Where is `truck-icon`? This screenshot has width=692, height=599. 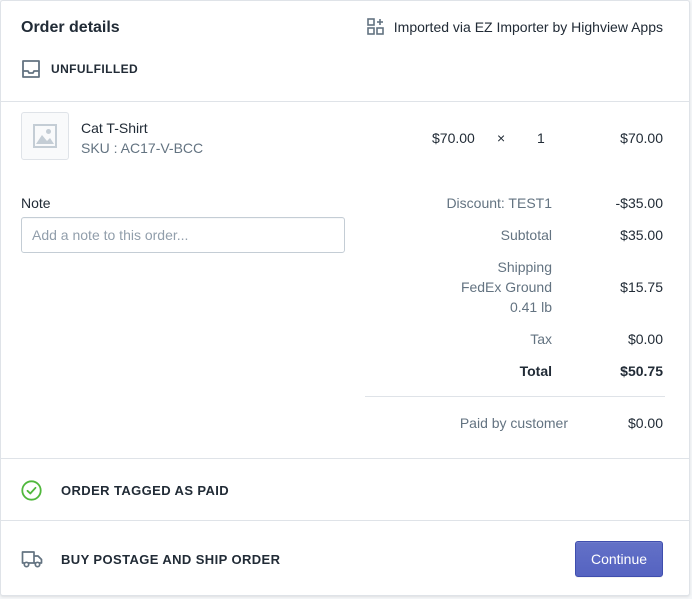 truck-icon is located at coordinates (32, 559).